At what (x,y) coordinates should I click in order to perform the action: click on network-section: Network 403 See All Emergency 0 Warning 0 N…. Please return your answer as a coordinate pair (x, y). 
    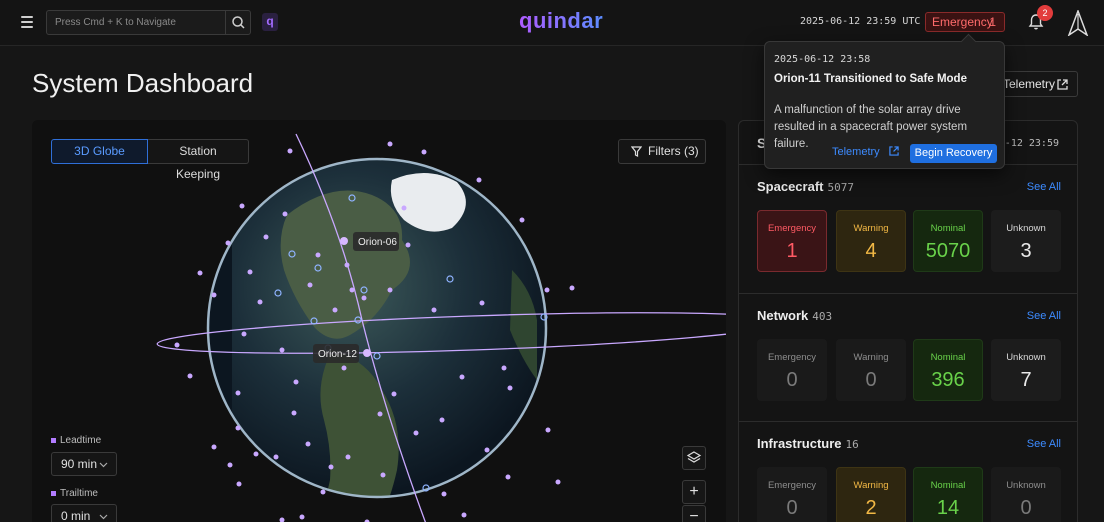
    Looking at the image, I should click on (908, 347).